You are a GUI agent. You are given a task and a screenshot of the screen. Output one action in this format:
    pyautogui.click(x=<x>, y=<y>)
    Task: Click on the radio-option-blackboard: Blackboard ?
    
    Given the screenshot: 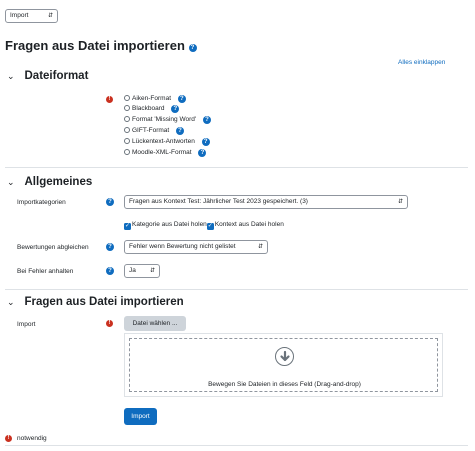 What is the action you would take?
    pyautogui.click(x=152, y=108)
    